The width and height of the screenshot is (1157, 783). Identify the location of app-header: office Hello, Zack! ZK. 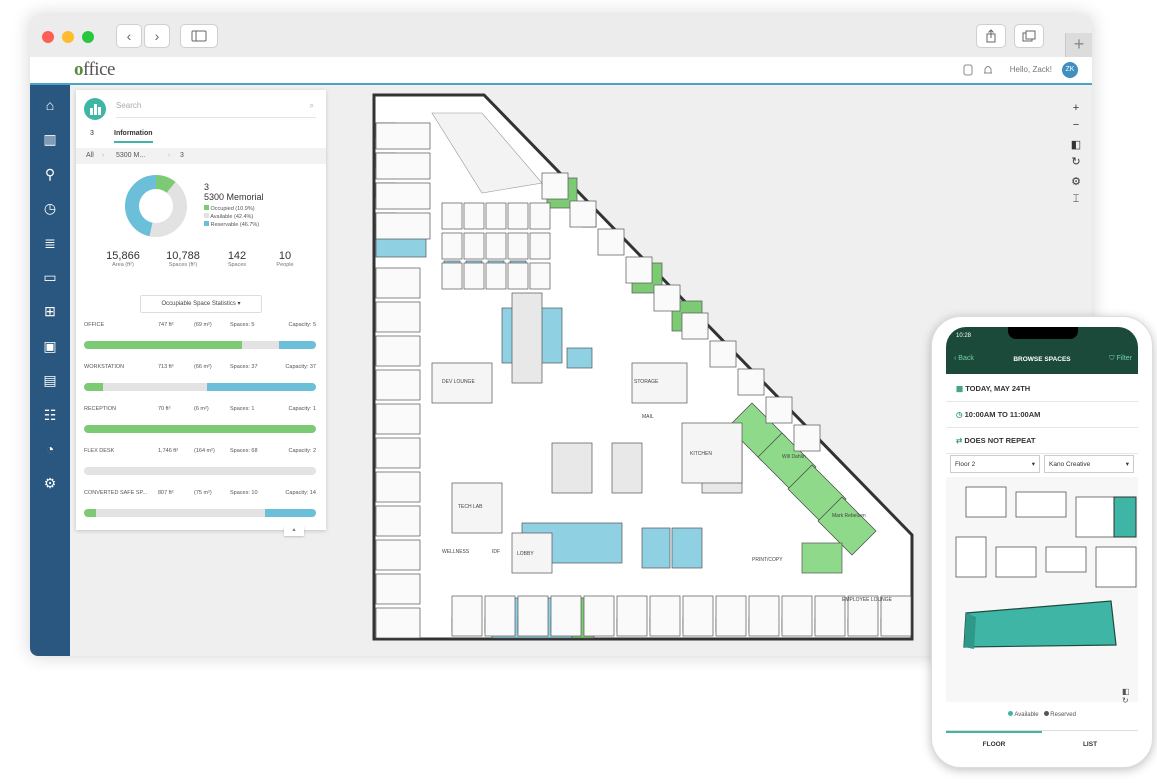
(561, 71).